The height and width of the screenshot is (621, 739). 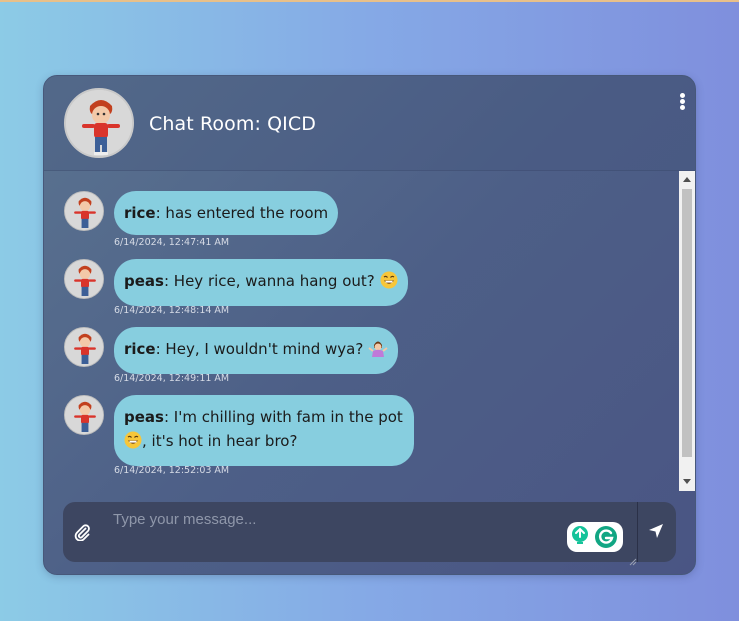 I want to click on chat-header: Chat Room: QICD, so click(x=369, y=123).